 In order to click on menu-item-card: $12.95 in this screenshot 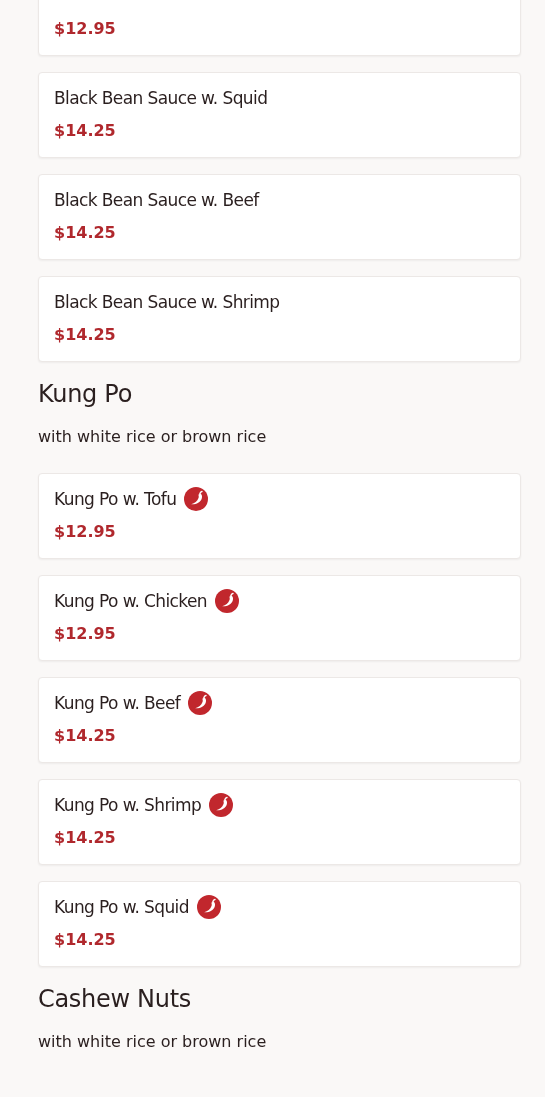, I will do `click(279, 28)`.